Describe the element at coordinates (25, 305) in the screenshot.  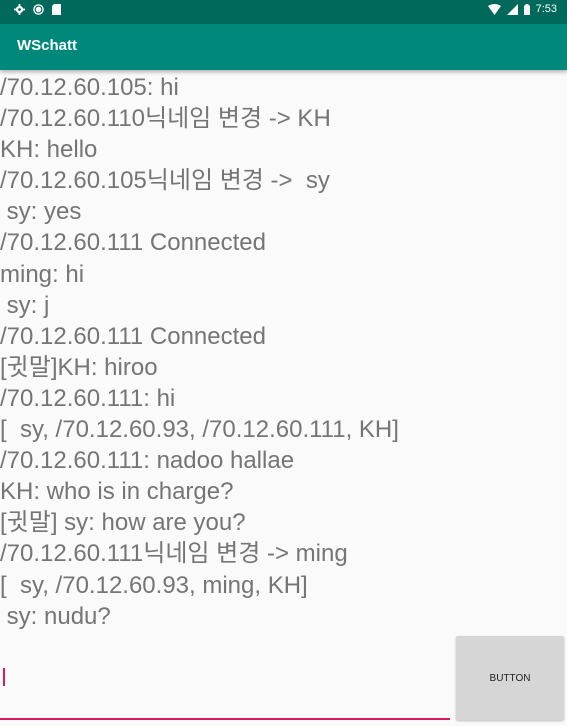
I see `chat-message: sy: j` at that location.